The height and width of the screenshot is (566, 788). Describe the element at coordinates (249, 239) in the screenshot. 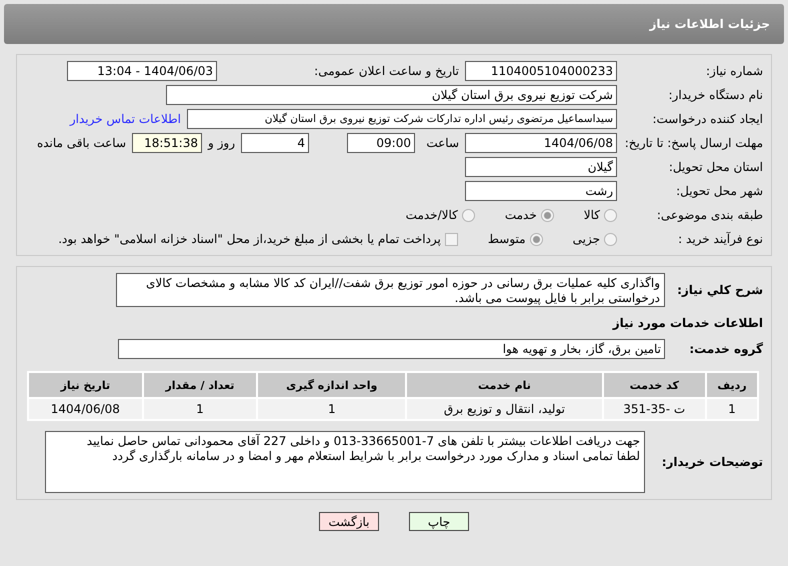

I see `checkbox-label: پرداخت تمام یا بخشی از مبلغ خرید،از محل "اسناد خزانه اسلامی" خواهد بود.` at that location.